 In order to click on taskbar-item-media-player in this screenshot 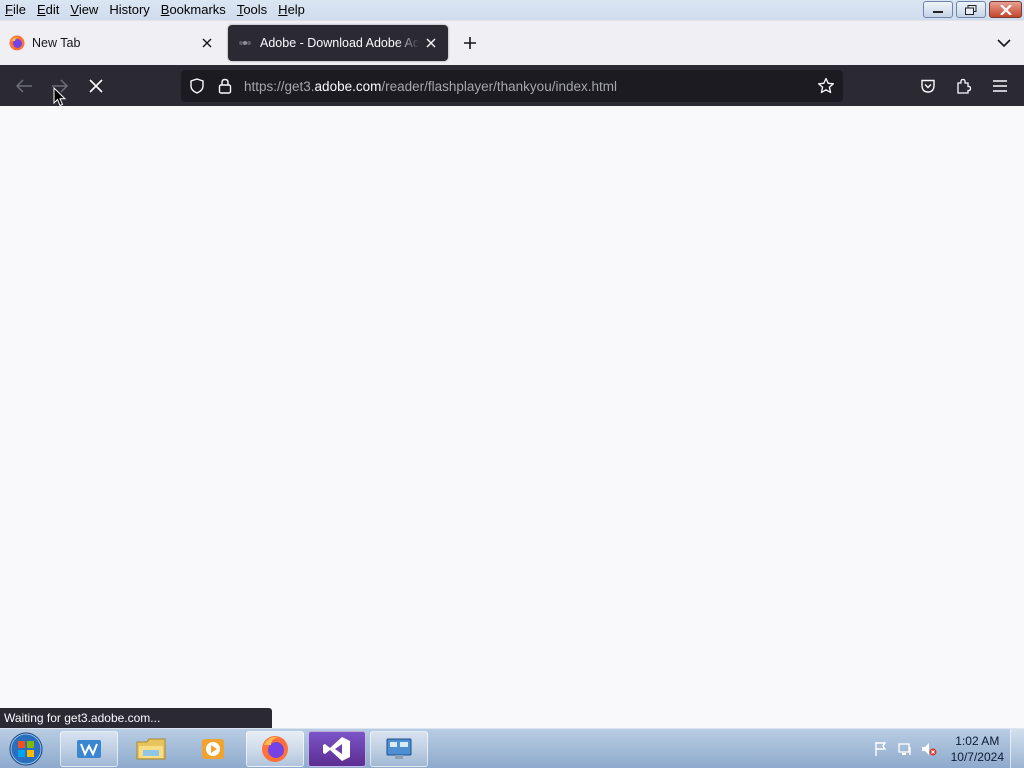, I will do `click(213, 749)`.